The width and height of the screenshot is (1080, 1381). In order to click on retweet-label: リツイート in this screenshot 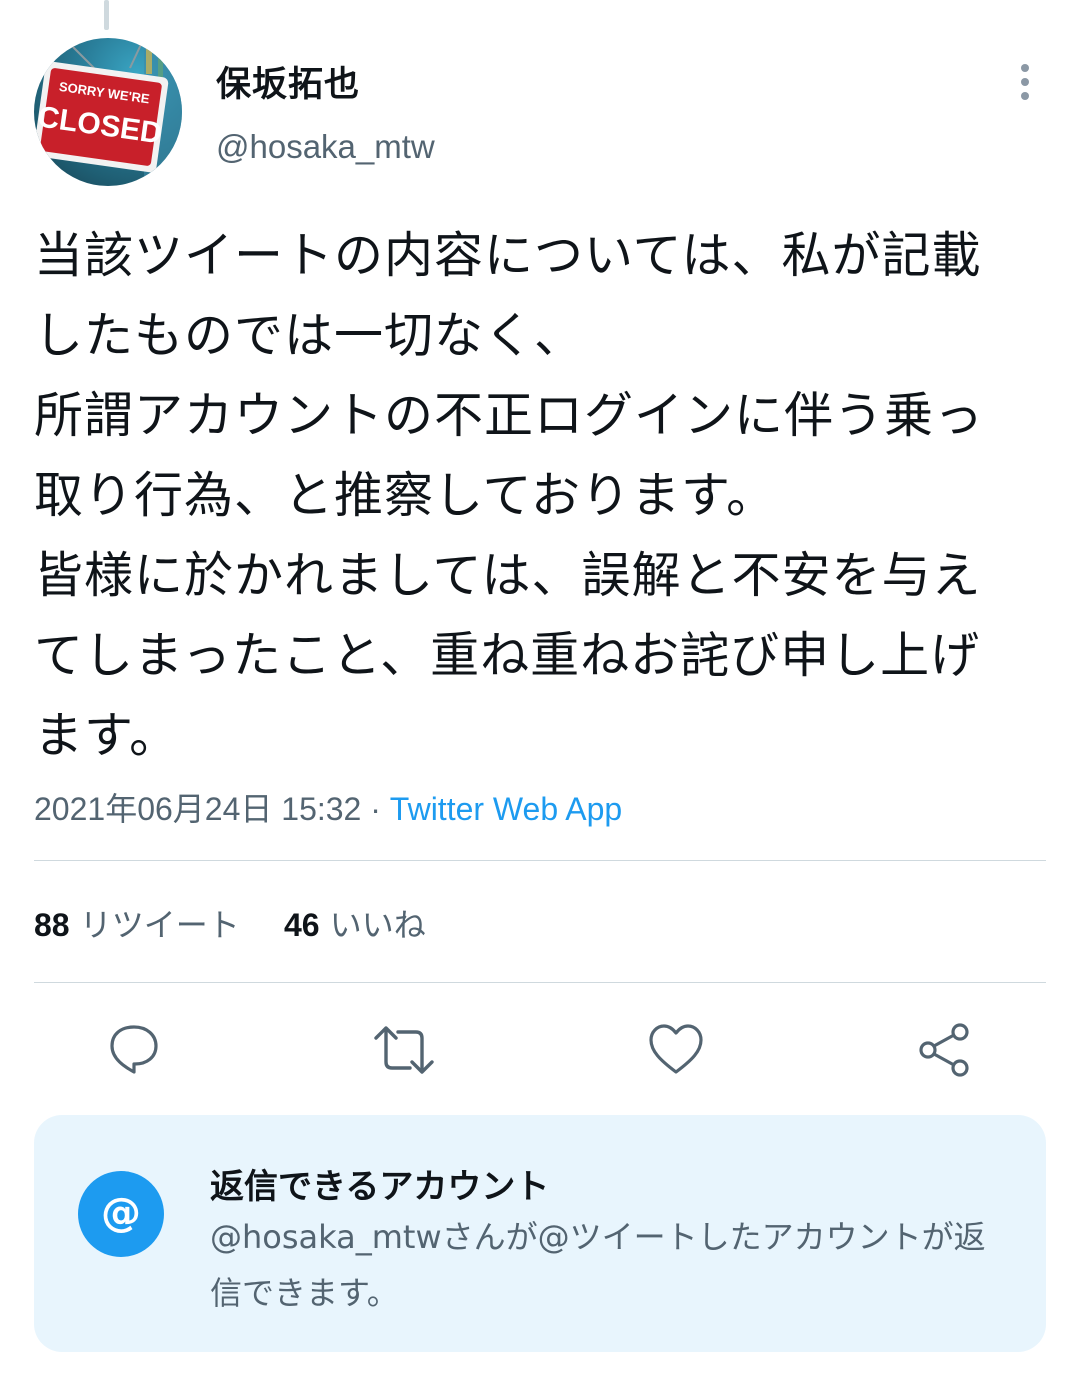, I will do `click(159, 925)`.